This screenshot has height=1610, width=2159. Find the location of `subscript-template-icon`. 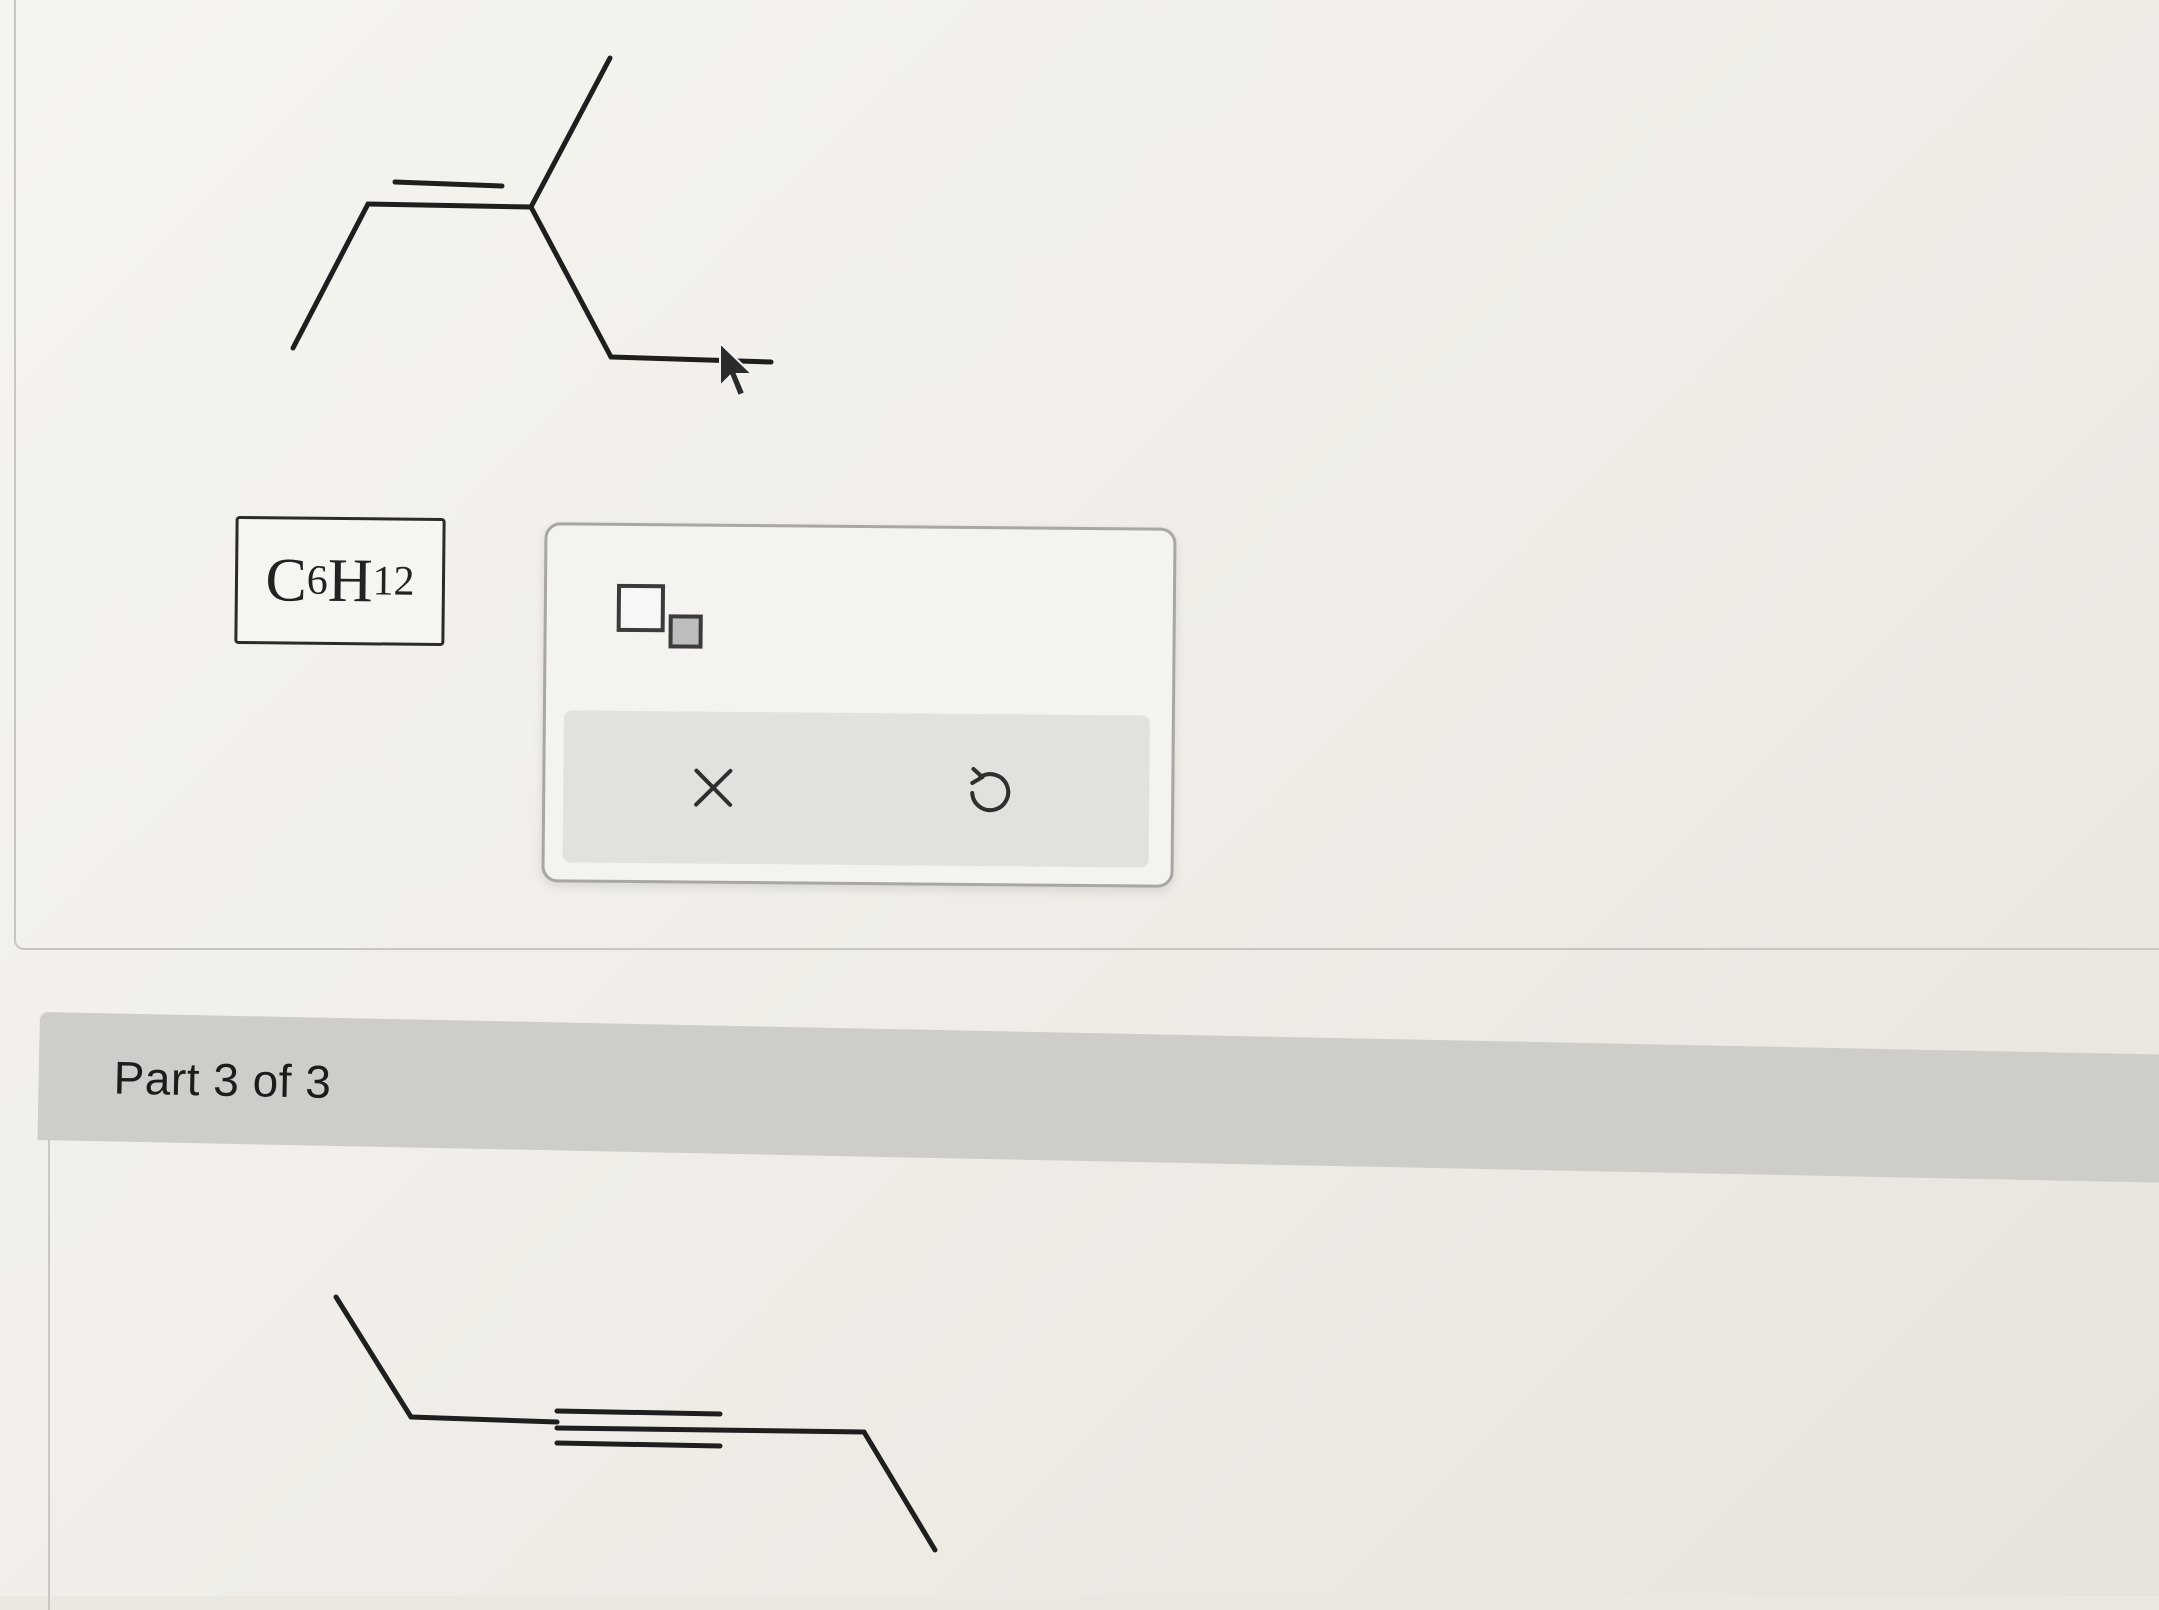

subscript-template-icon is located at coordinates (671, 624).